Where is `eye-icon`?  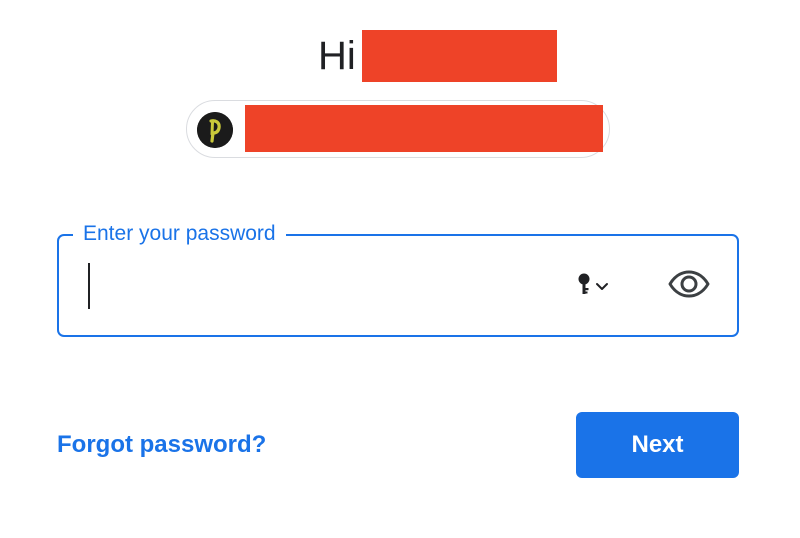
eye-icon is located at coordinates (689, 286).